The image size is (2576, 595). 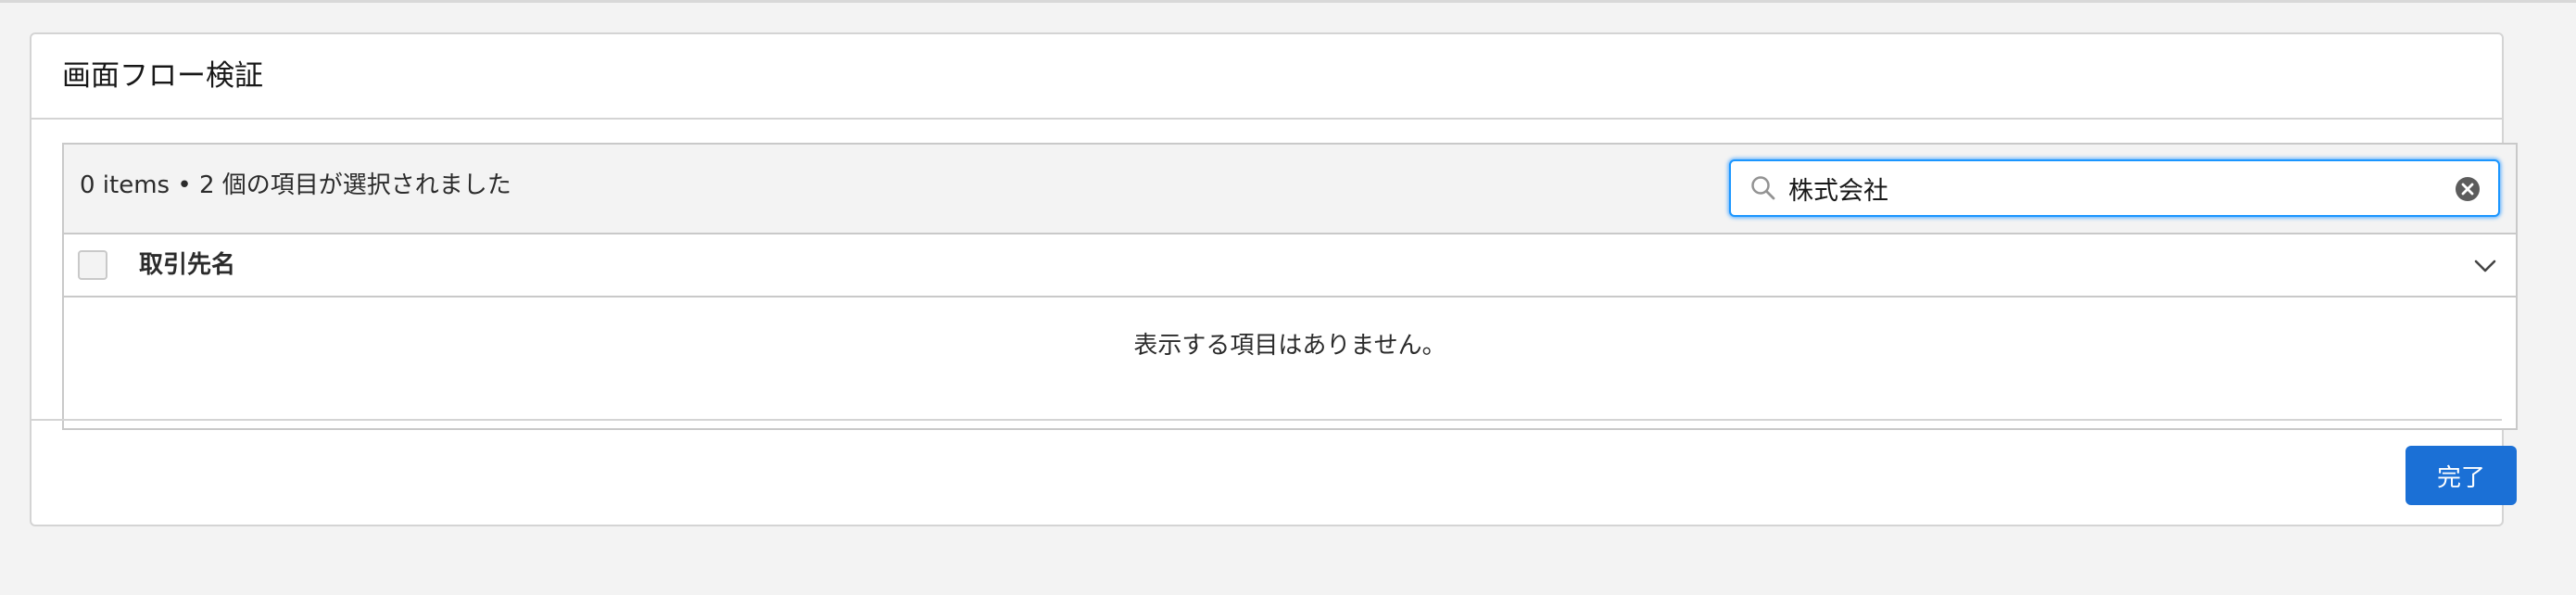 I want to click on search-icon, so click(x=1763, y=188).